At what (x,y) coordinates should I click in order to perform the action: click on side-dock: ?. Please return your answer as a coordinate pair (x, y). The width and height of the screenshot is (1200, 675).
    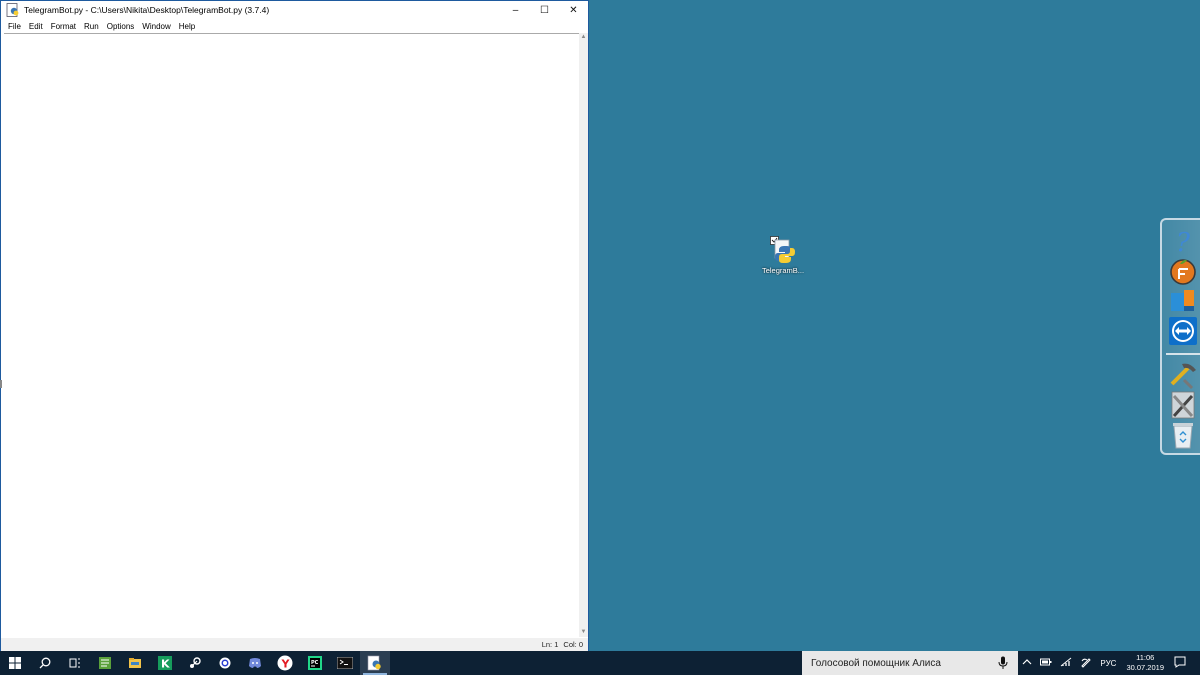
    Looking at the image, I should click on (1180, 336).